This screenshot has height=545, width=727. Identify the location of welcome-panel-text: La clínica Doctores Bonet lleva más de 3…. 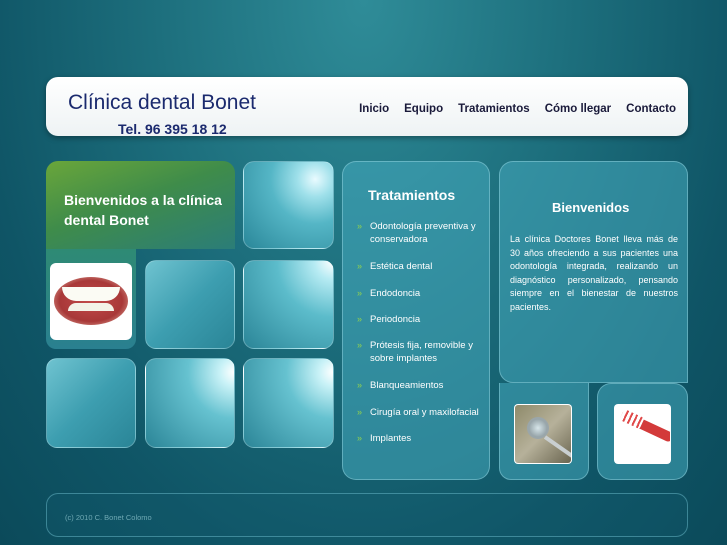
(594, 273).